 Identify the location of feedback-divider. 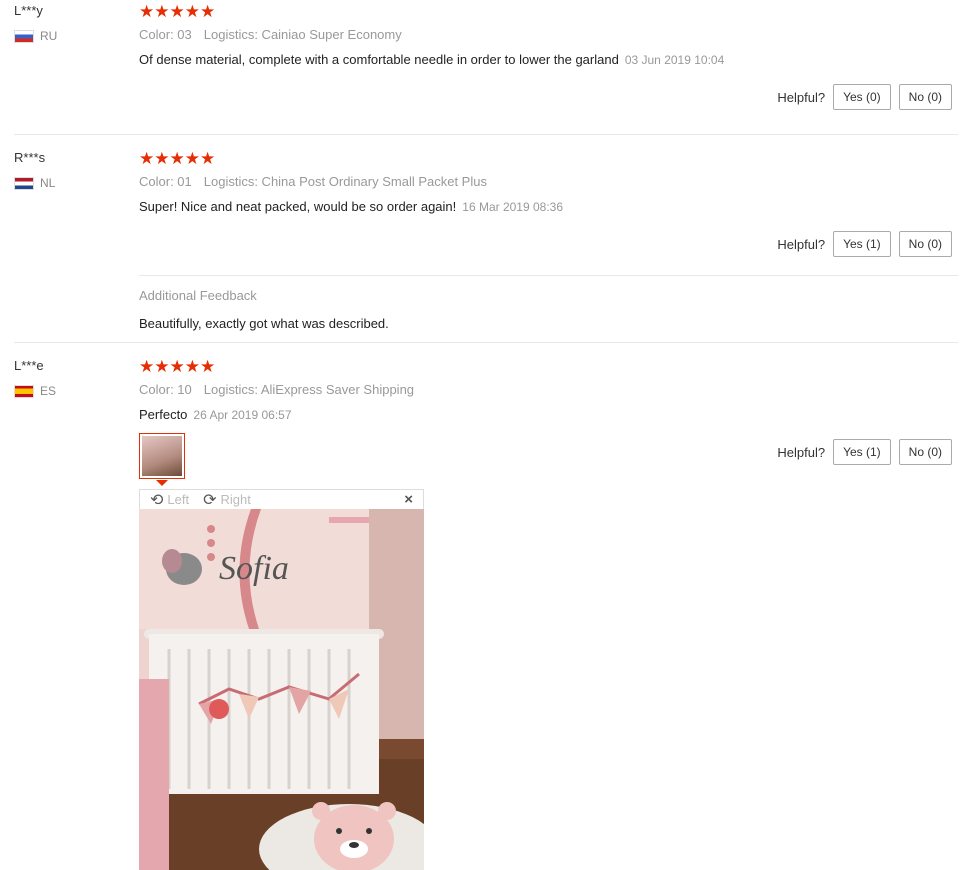
(548, 275).